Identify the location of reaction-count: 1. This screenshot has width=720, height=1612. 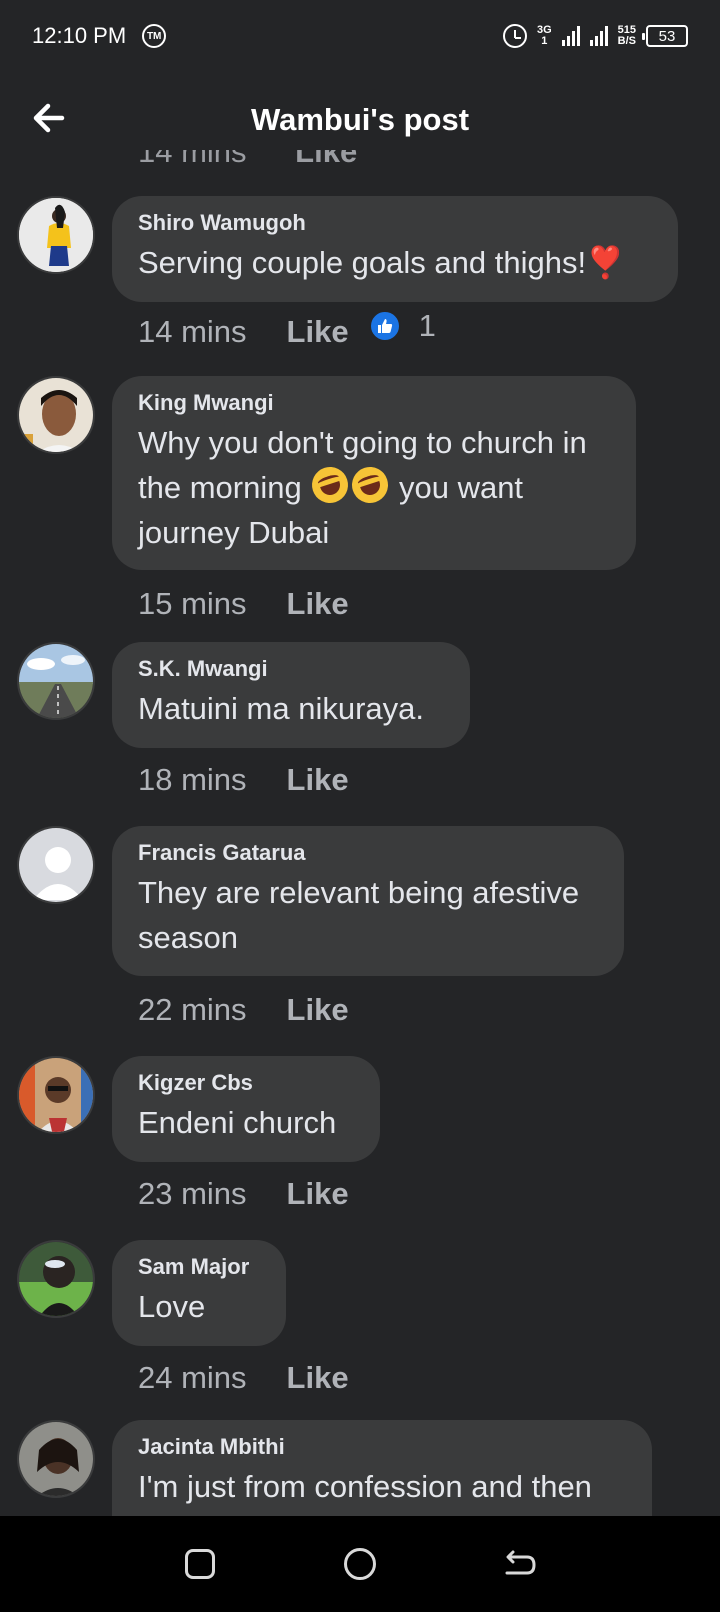
(427, 325).